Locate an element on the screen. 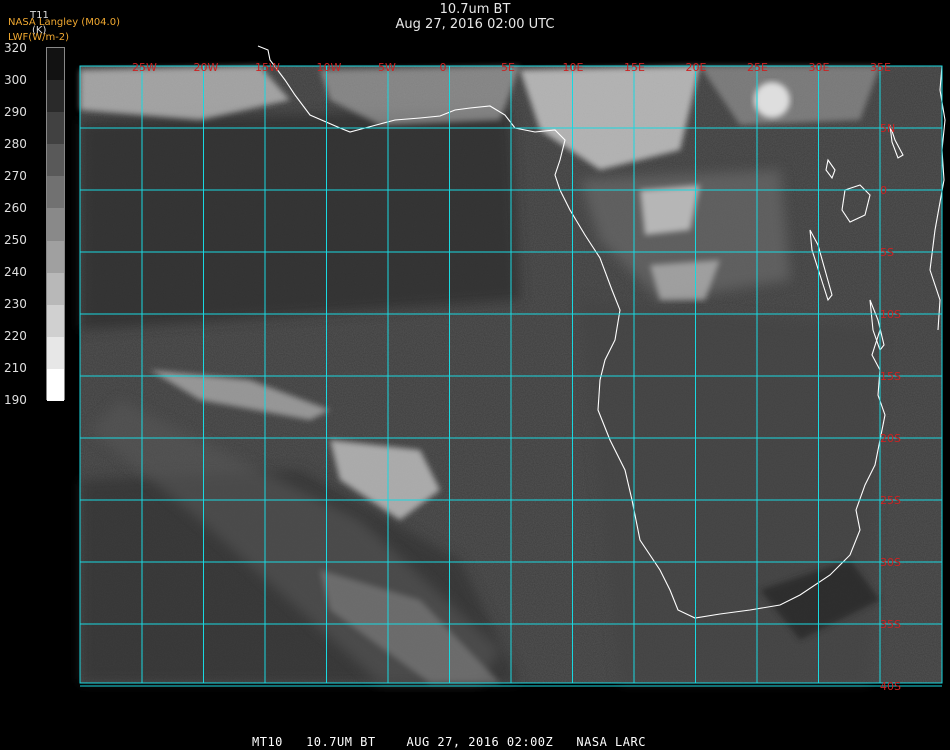  lat-label: 0 is located at coordinates (883, 190).